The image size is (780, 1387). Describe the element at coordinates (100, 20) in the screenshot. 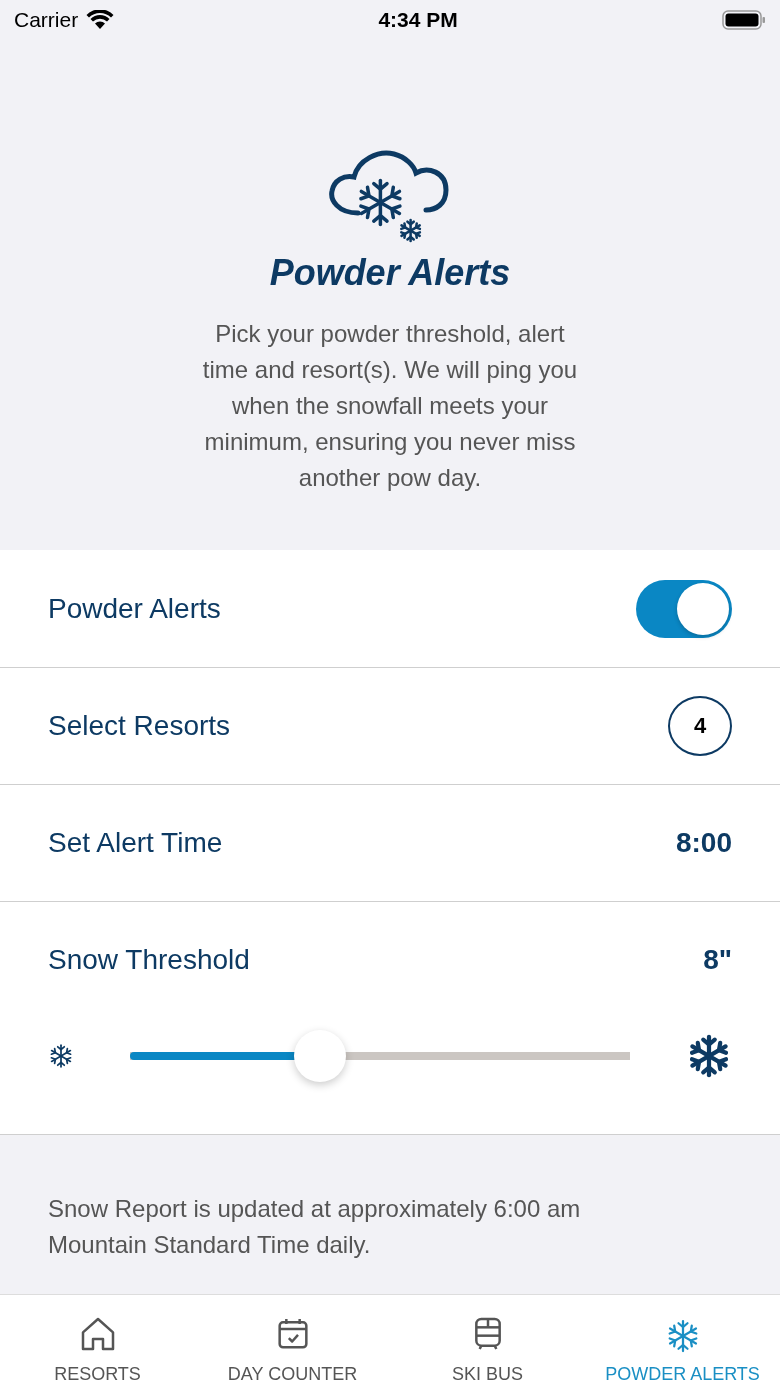

I see `wifi-icon` at that location.